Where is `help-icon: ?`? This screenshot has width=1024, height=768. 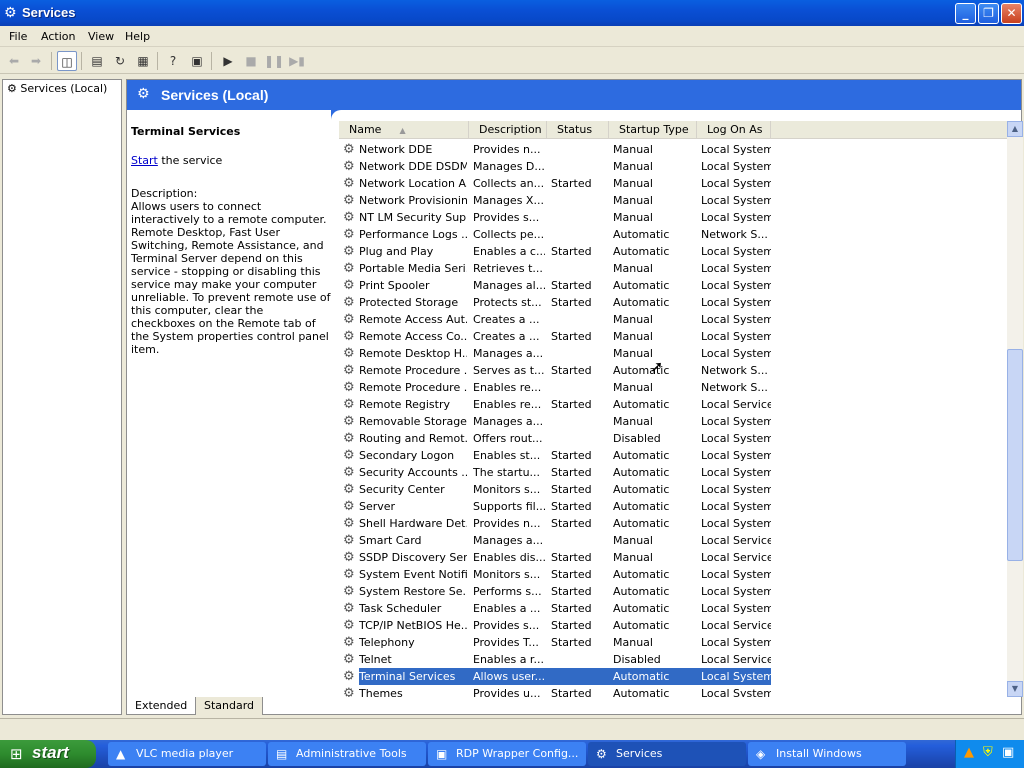
help-icon: ? is located at coordinates (173, 61).